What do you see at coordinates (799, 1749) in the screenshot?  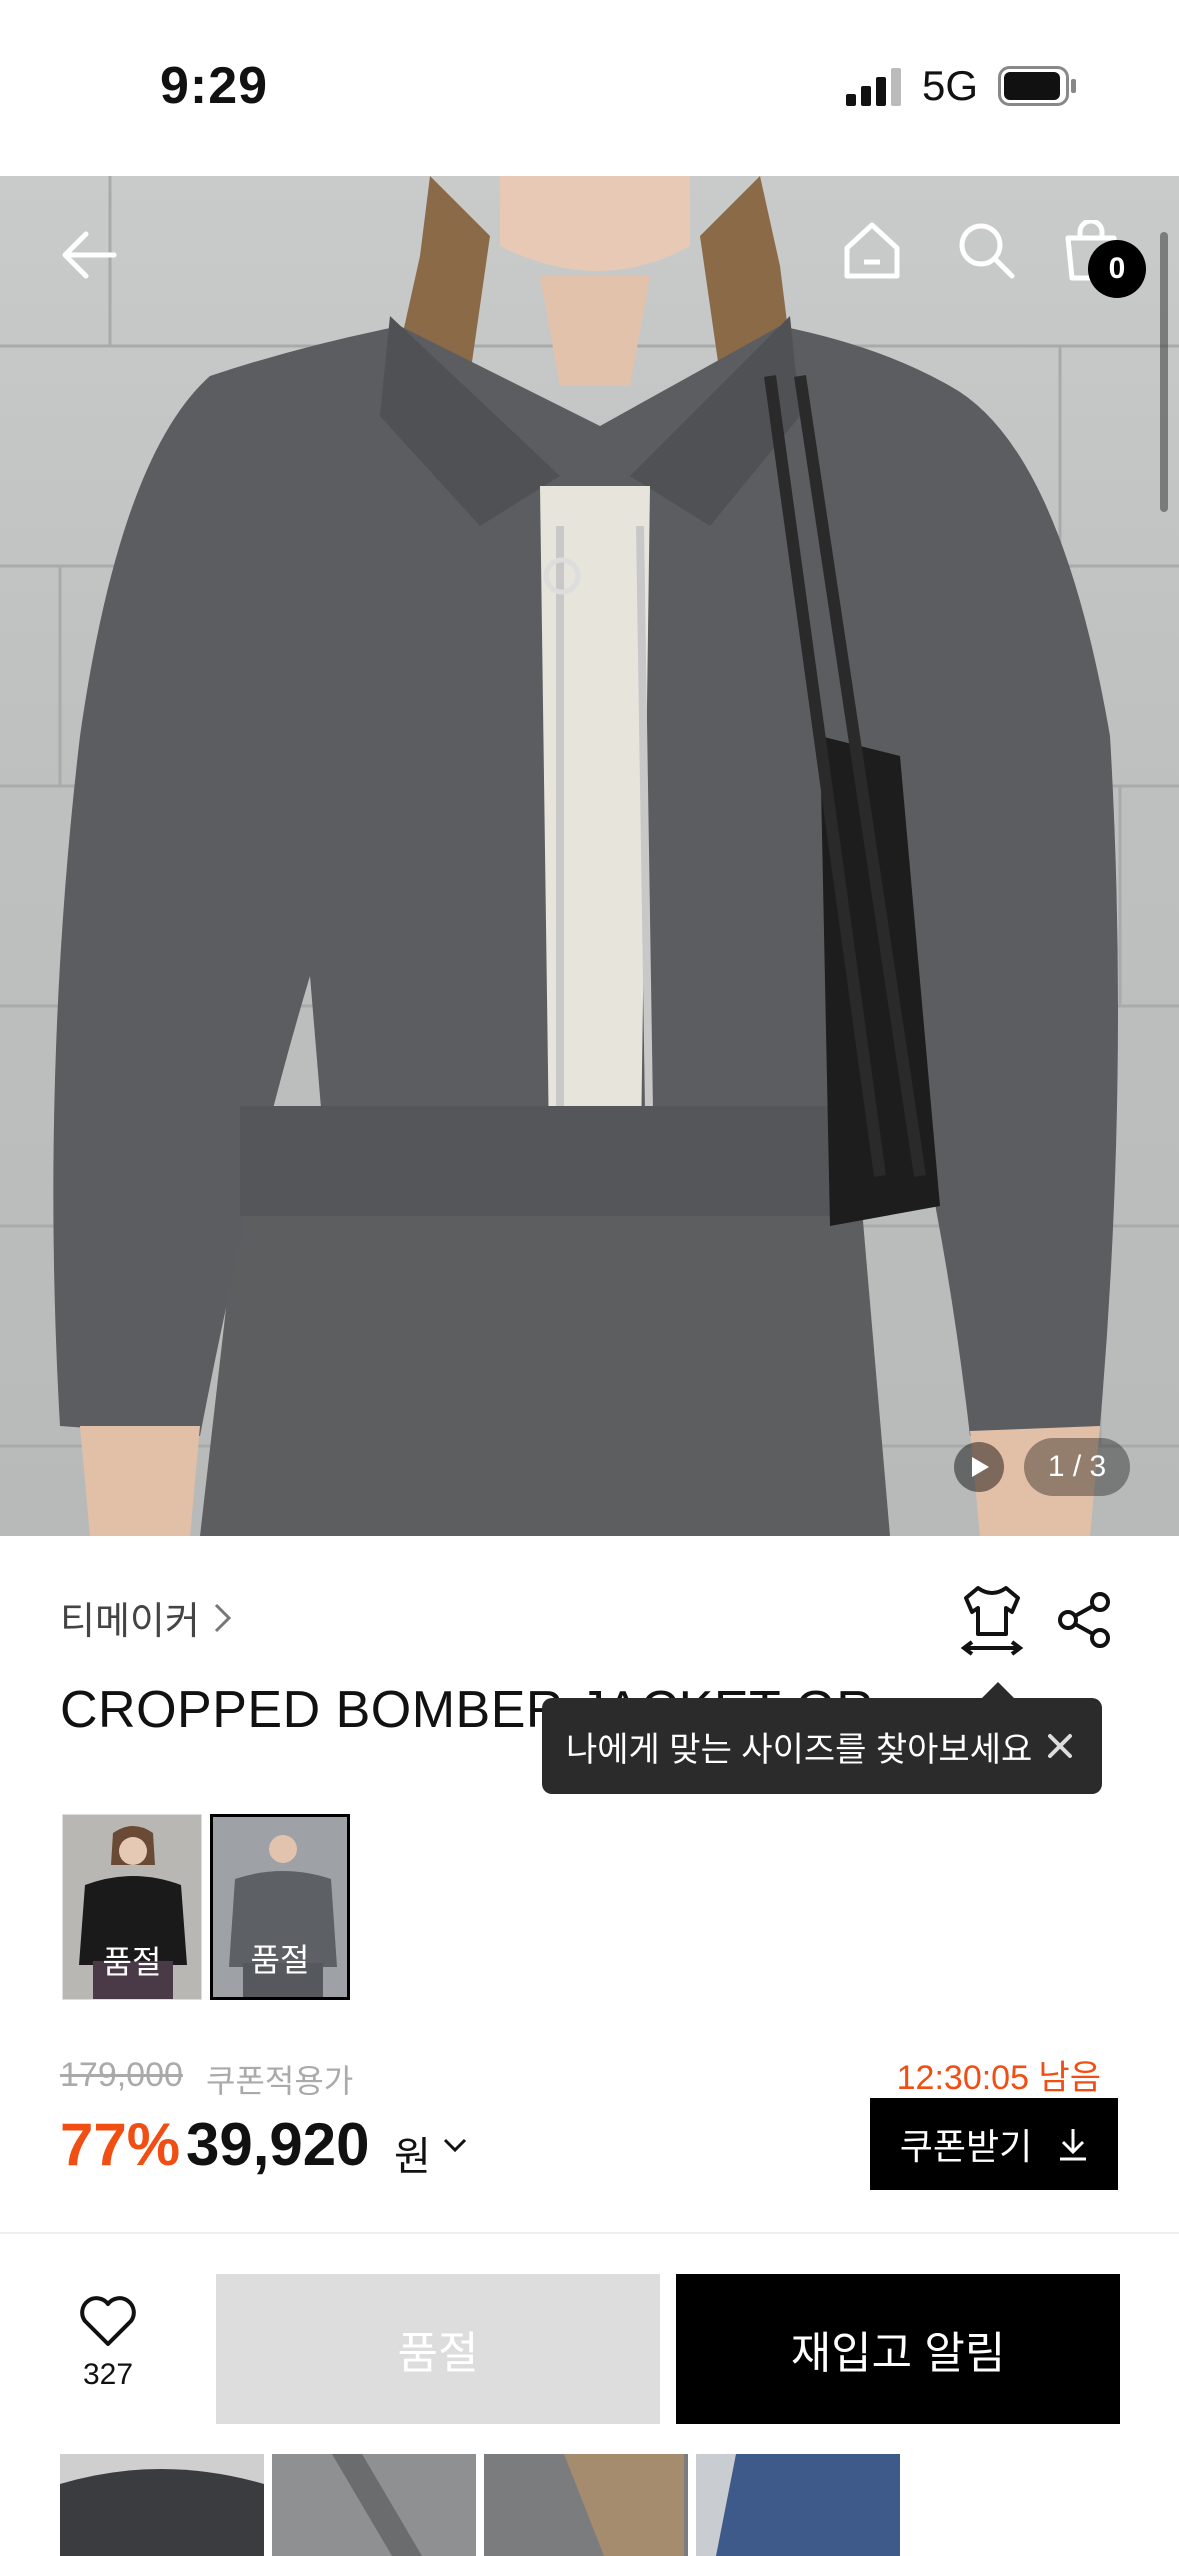 I see `tooltip-text: 나에게 맞는 사이즈를 찾아보세요` at bounding box center [799, 1749].